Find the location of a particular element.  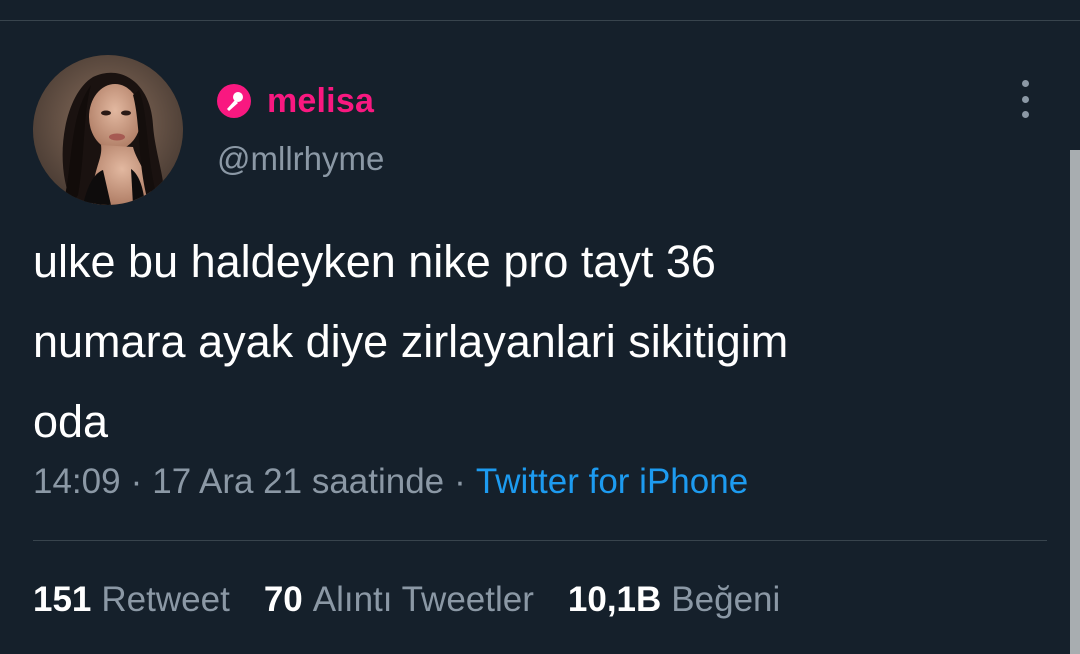

microphone-icon is located at coordinates (234, 101).